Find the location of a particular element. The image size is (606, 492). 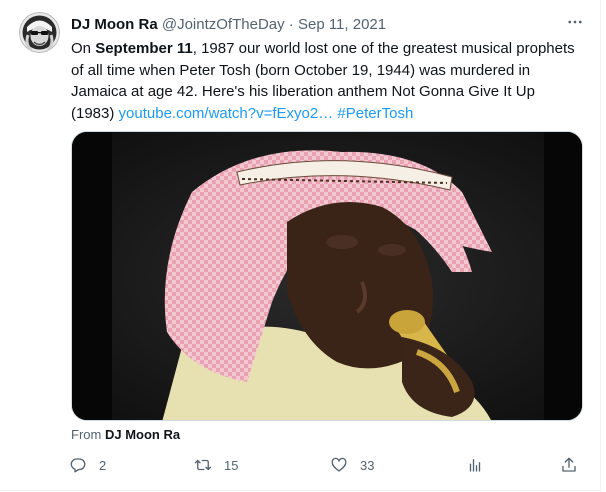

reply-icon is located at coordinates (78, 465).